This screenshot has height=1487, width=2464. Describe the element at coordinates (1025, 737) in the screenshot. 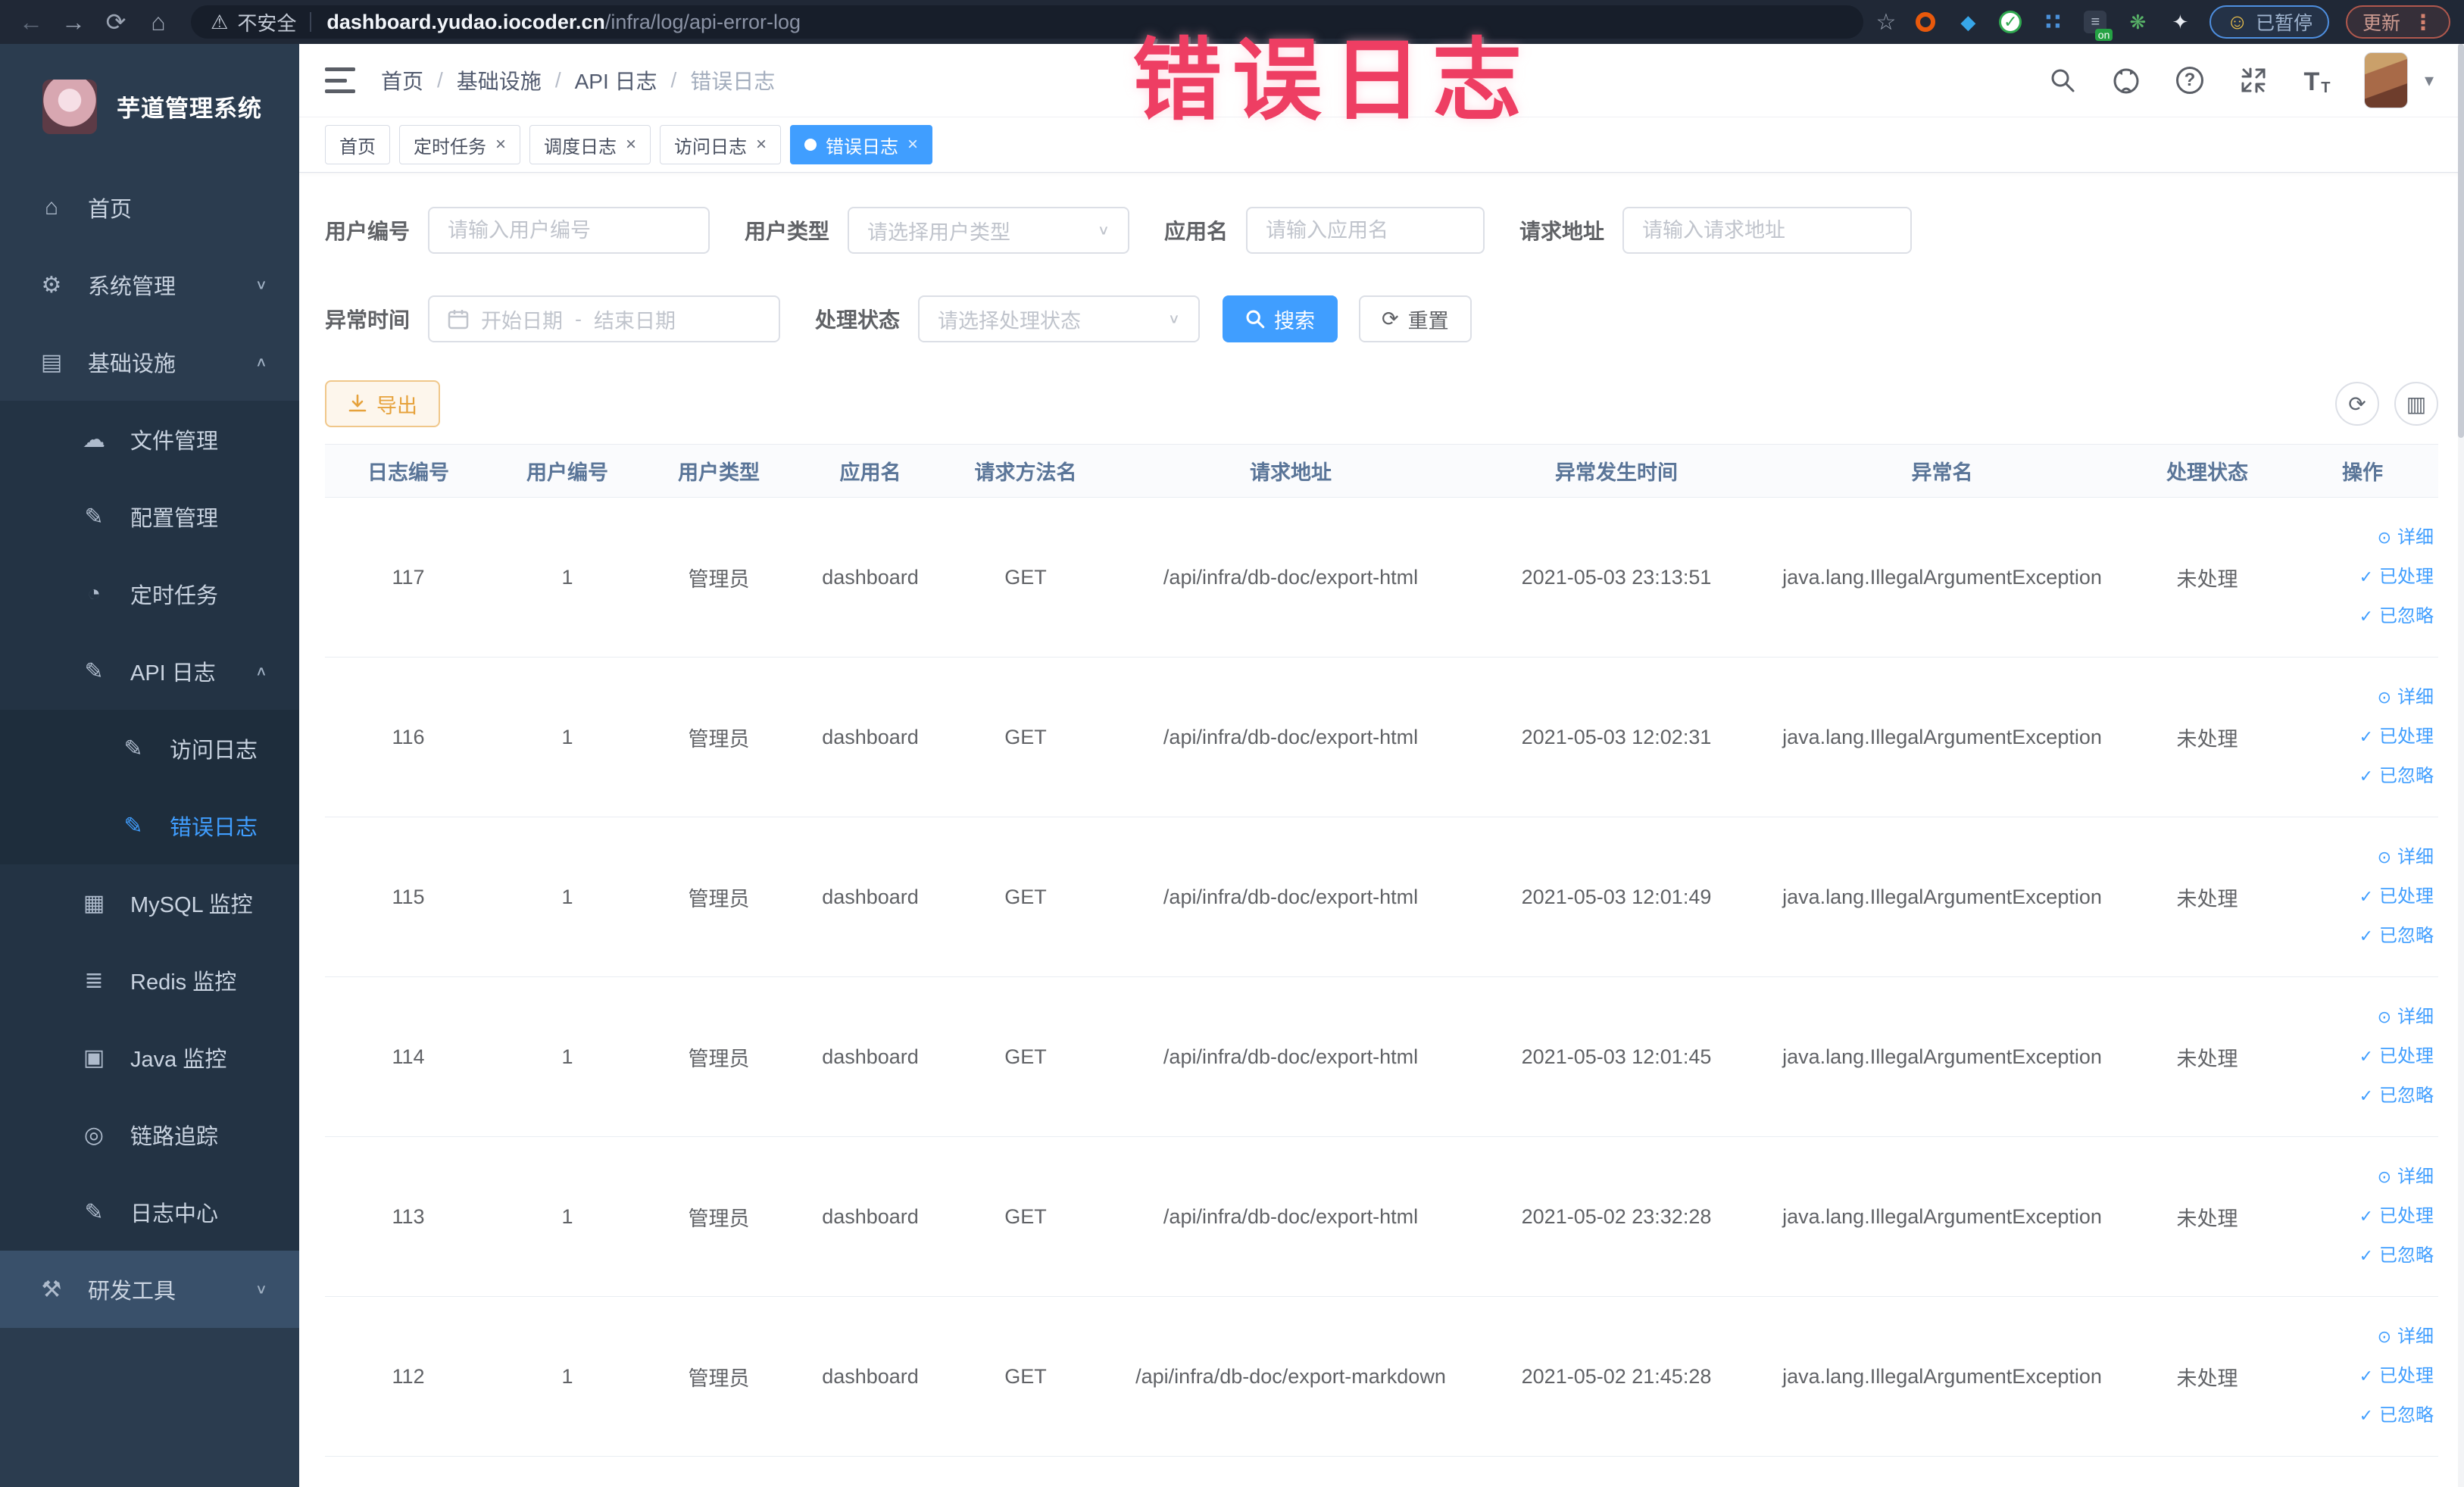

I see `cell-method: GET` at that location.